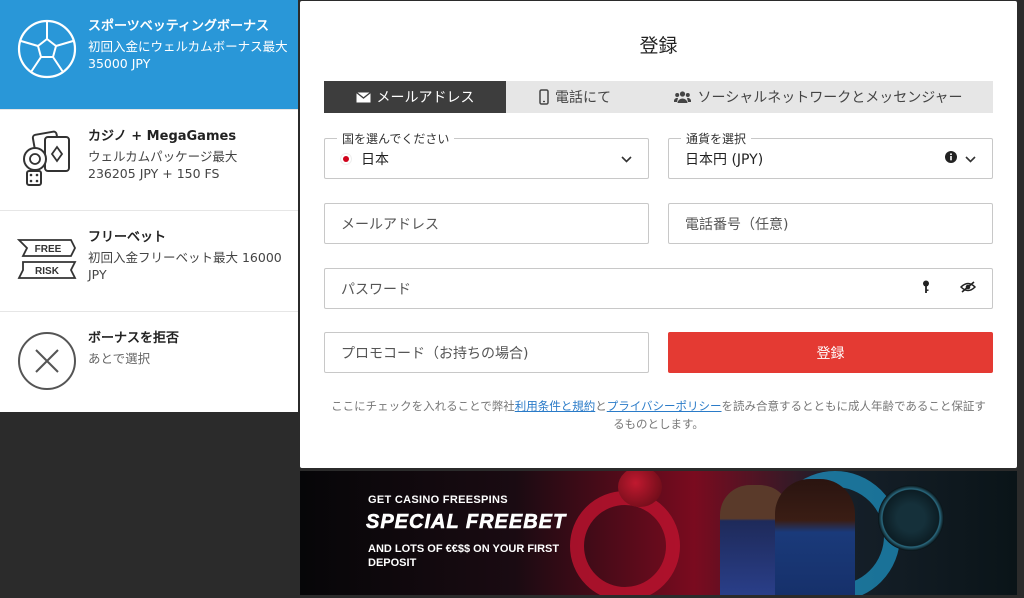 Image resolution: width=1024 pixels, height=598 pixels. Describe the element at coordinates (119, 358) in the screenshot. I see `bonus-desc: あとで選択` at that location.